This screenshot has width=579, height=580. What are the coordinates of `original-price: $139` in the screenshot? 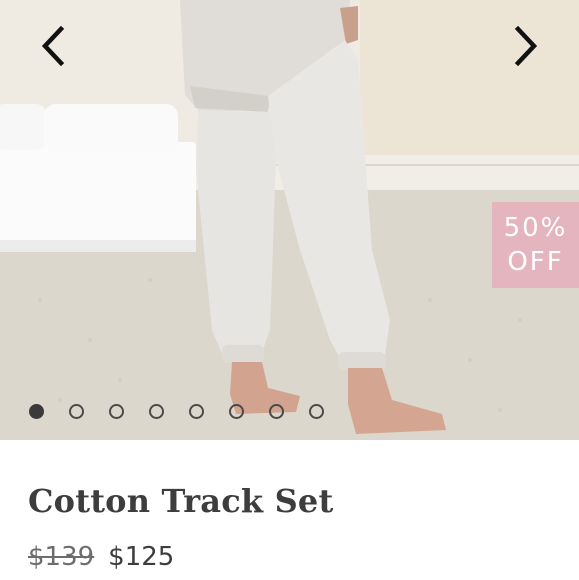 It's located at (61, 557).